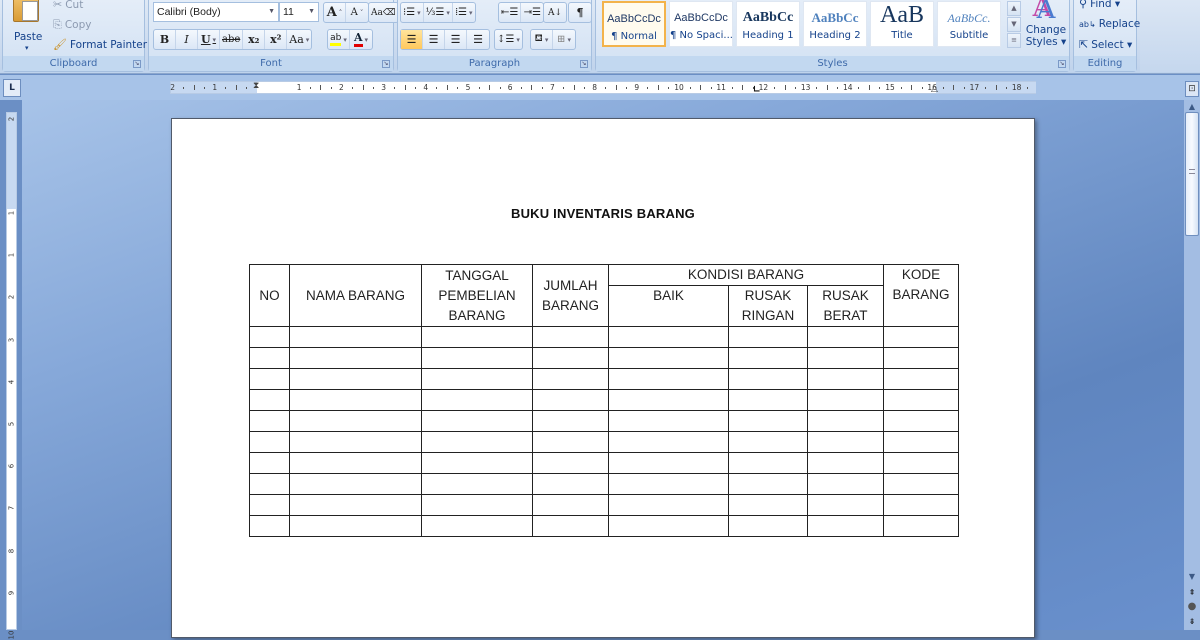  What do you see at coordinates (27, 48) in the screenshot?
I see `paste-dropdown-icon: ▾` at bounding box center [27, 48].